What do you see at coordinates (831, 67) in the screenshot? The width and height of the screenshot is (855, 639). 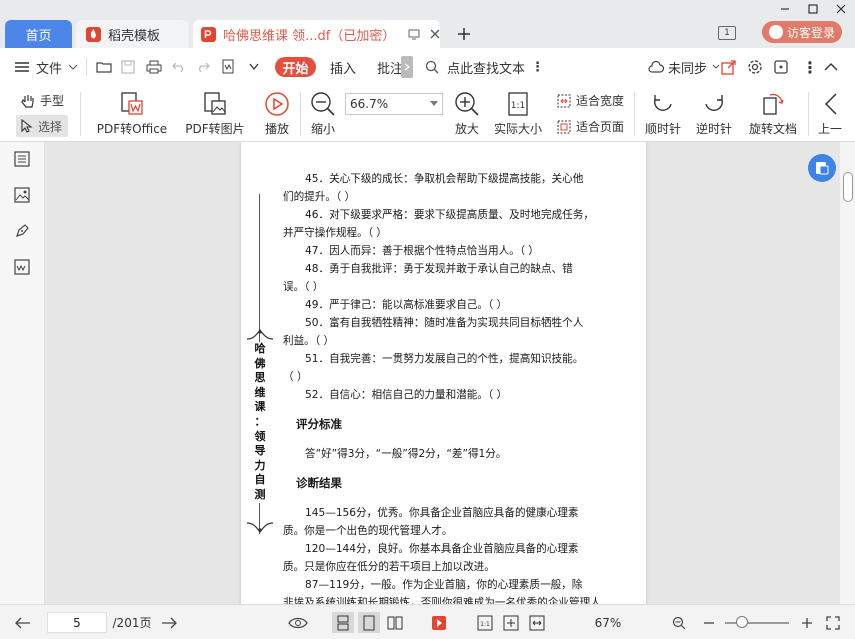 I see `collapse-ribbon-icon` at bounding box center [831, 67].